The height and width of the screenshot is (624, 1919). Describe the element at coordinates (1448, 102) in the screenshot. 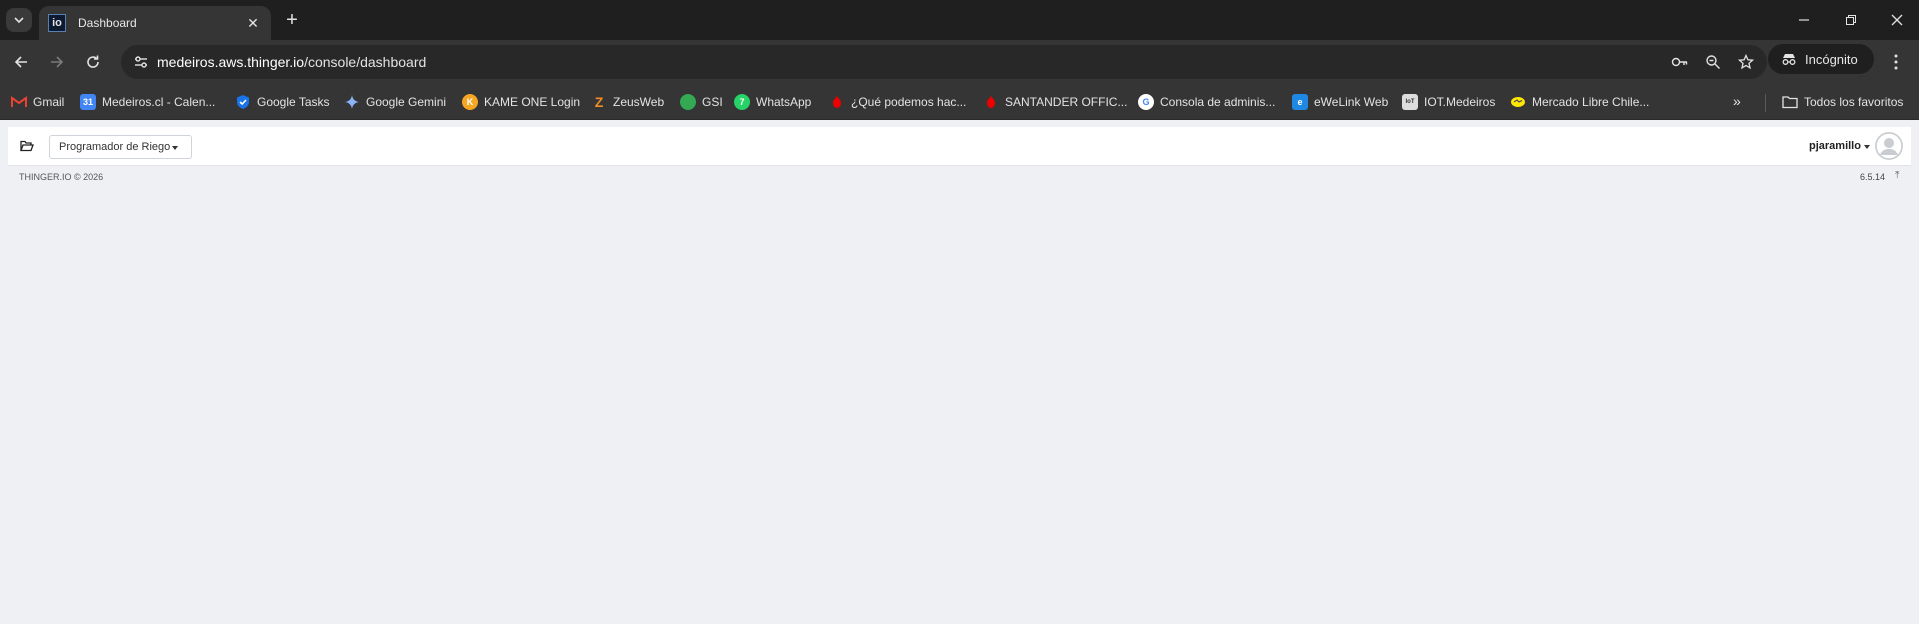

I see `bookmark-iot-medeiros: IoT IOT.Medeiros` at that location.